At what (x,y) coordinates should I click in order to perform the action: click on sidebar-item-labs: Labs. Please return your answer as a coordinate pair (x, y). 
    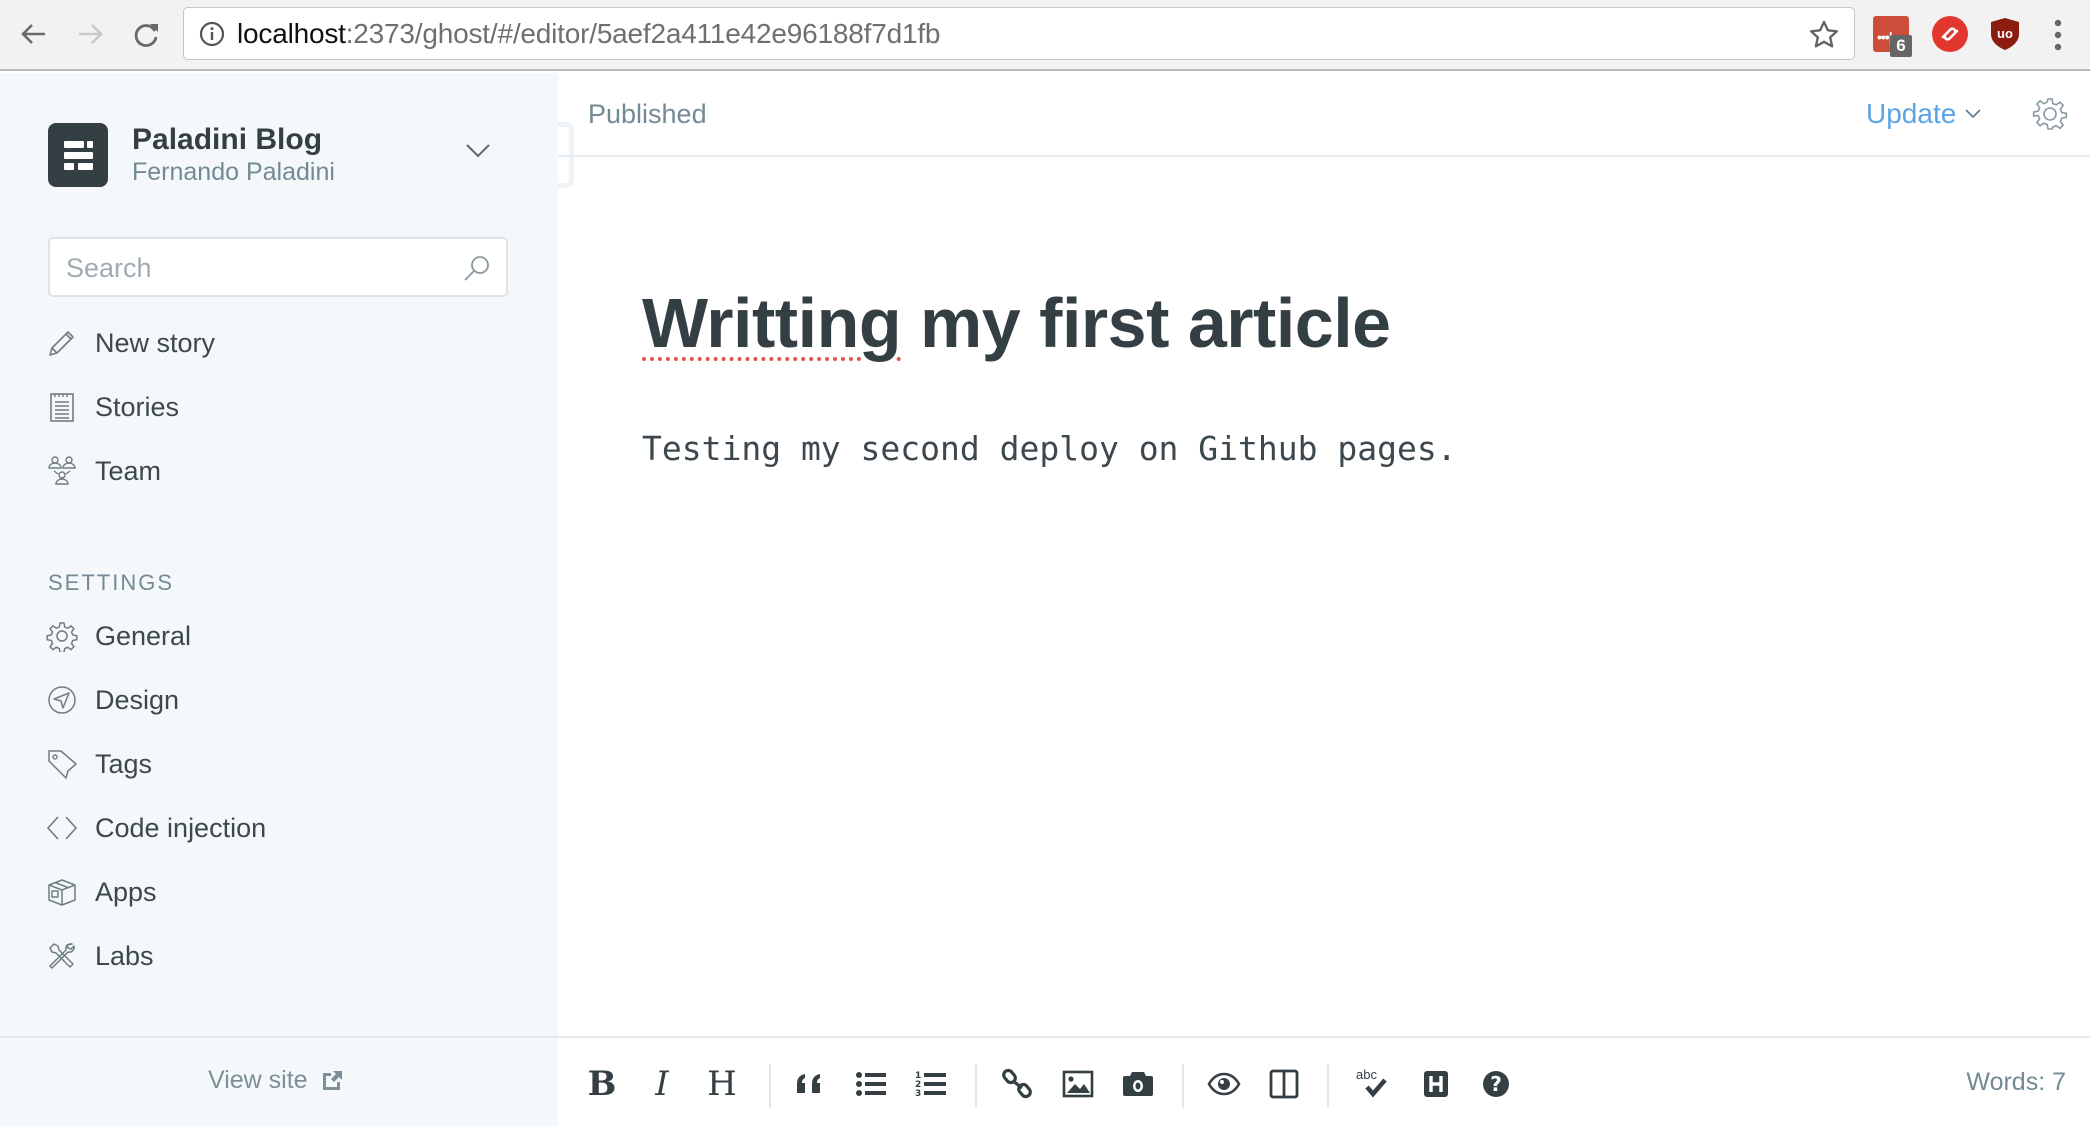
    Looking at the image, I should click on (279, 956).